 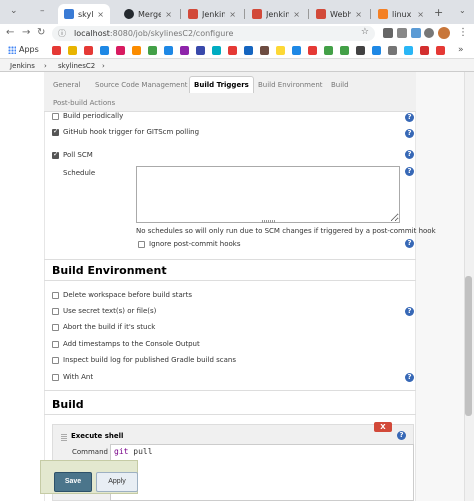 What do you see at coordinates (84, 103) in the screenshot?
I see `tab-post-build-actions: Post-build Actions` at bounding box center [84, 103].